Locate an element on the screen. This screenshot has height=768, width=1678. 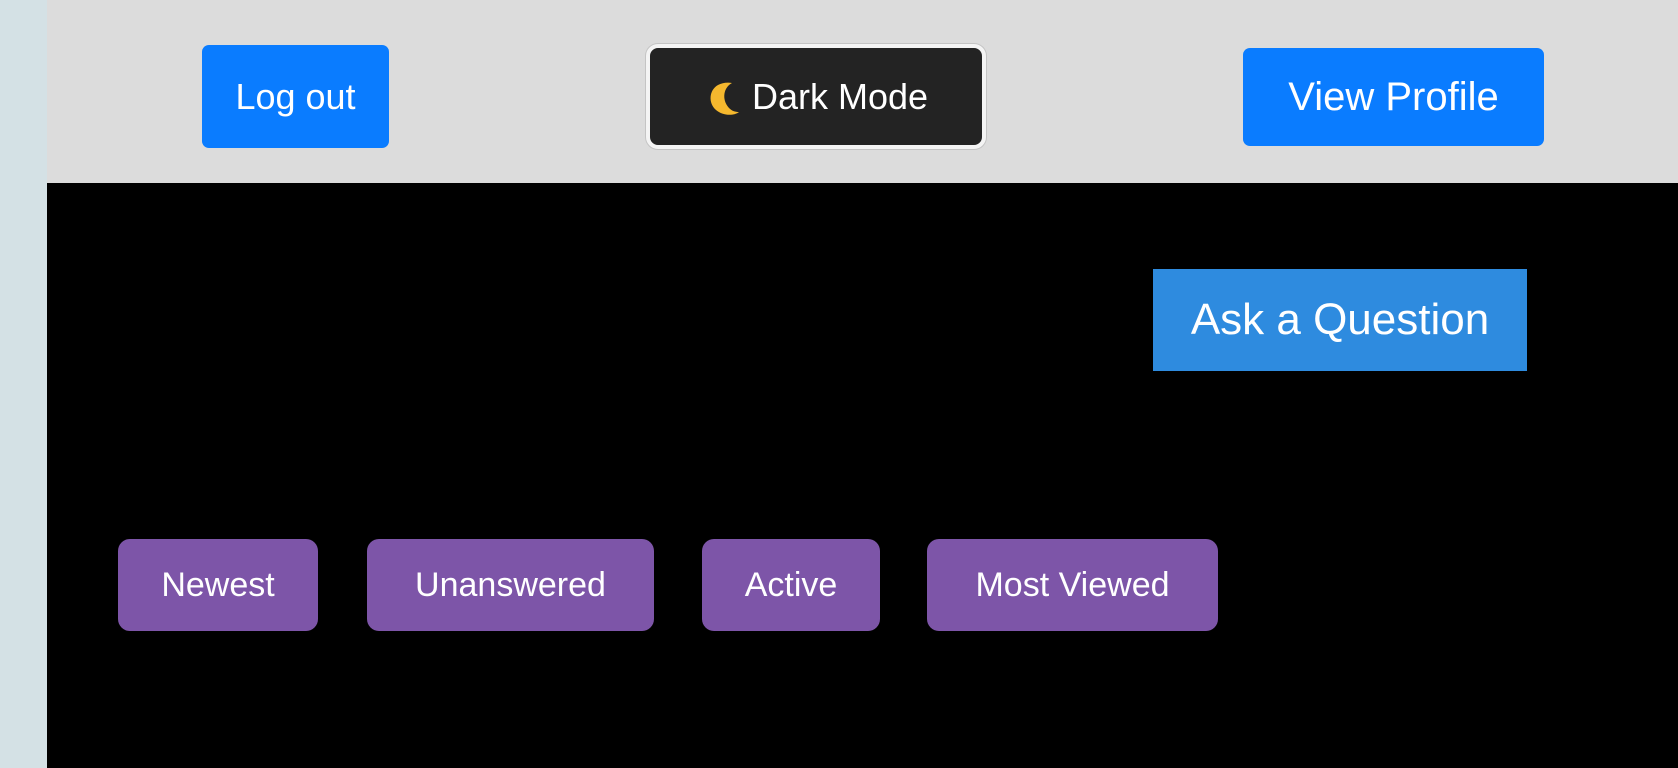
dark-mode-toggle-button: Dark Mode is located at coordinates (816, 96).